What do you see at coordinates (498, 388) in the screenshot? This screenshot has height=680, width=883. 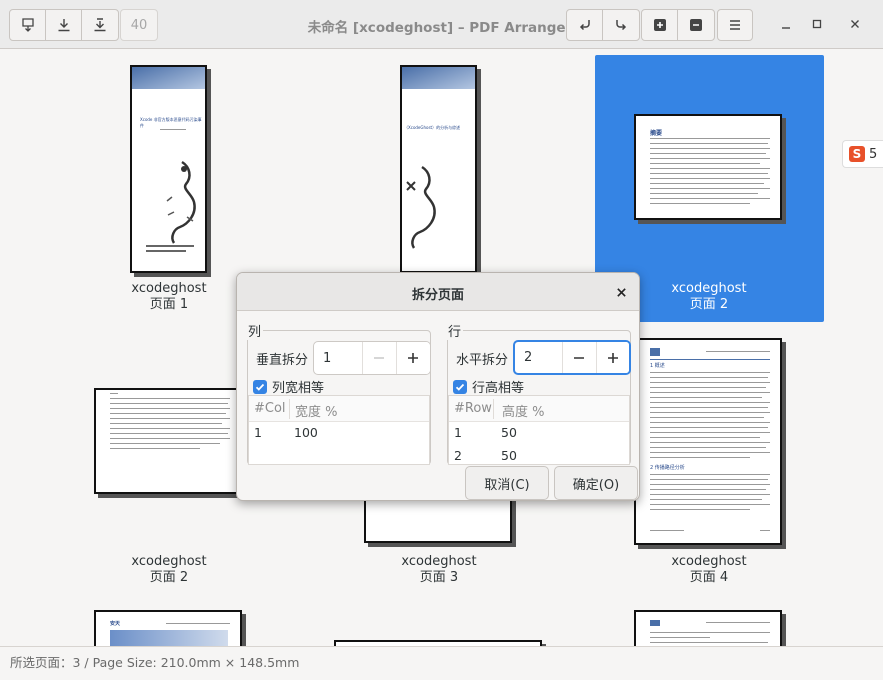 I see `equal-row-height-label: 行高相等` at bounding box center [498, 388].